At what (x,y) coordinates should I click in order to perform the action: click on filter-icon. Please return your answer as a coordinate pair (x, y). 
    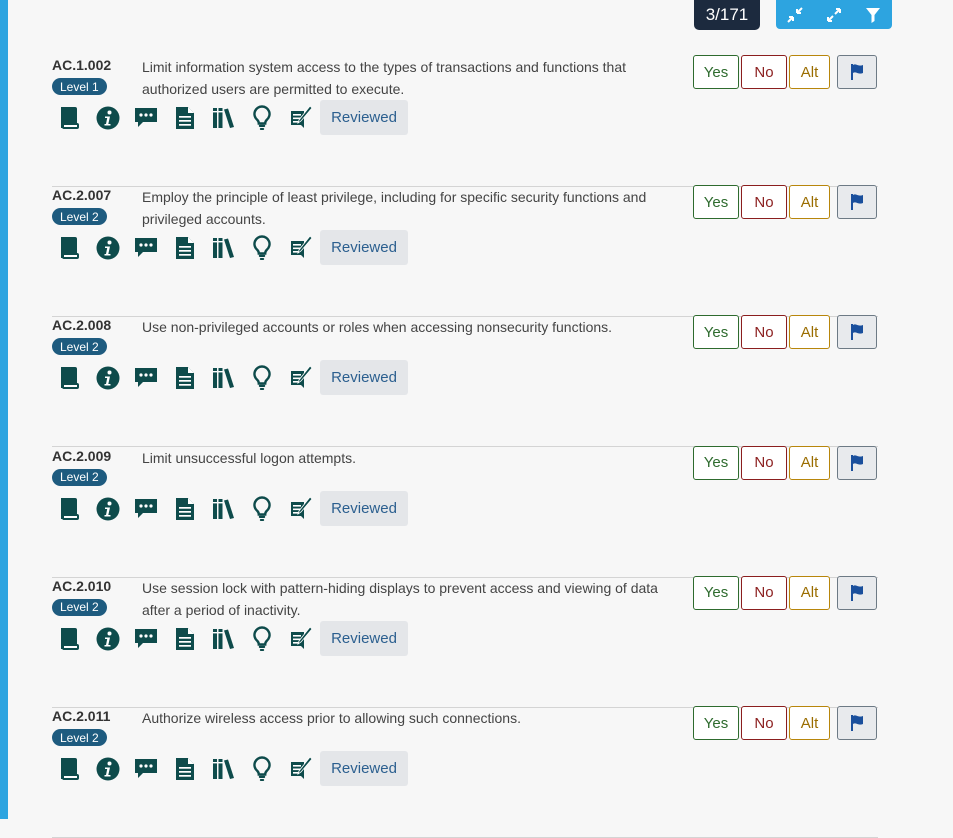
    Looking at the image, I should click on (873, 15).